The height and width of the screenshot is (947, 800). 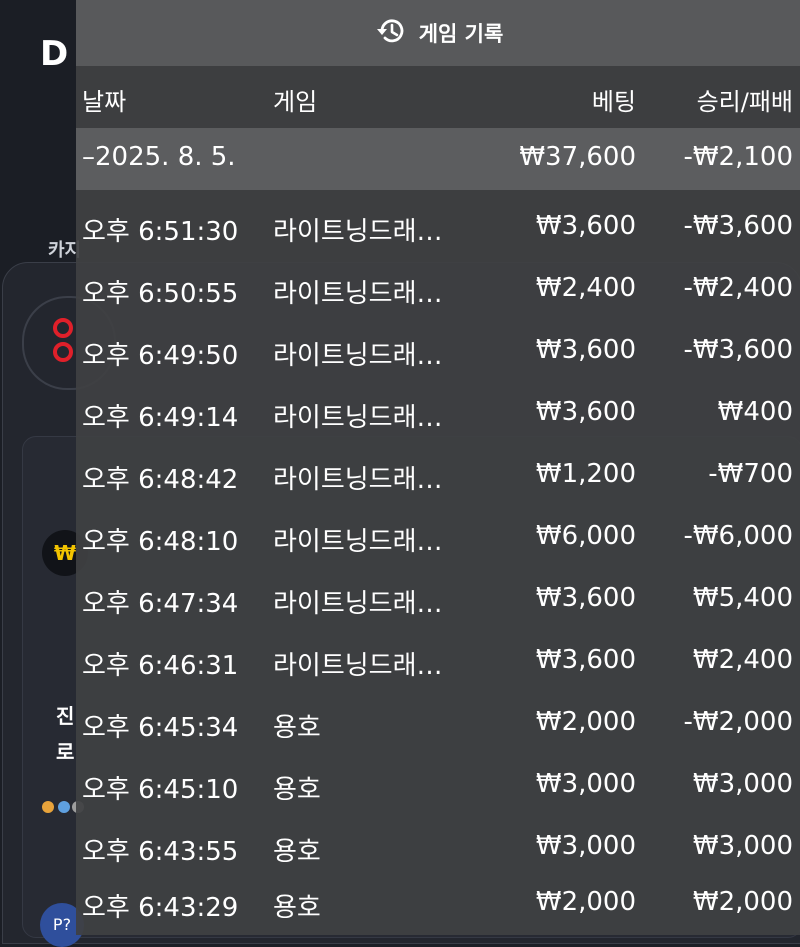 What do you see at coordinates (160, 418) in the screenshot?
I see `row-time: 오후 6:49:14` at bounding box center [160, 418].